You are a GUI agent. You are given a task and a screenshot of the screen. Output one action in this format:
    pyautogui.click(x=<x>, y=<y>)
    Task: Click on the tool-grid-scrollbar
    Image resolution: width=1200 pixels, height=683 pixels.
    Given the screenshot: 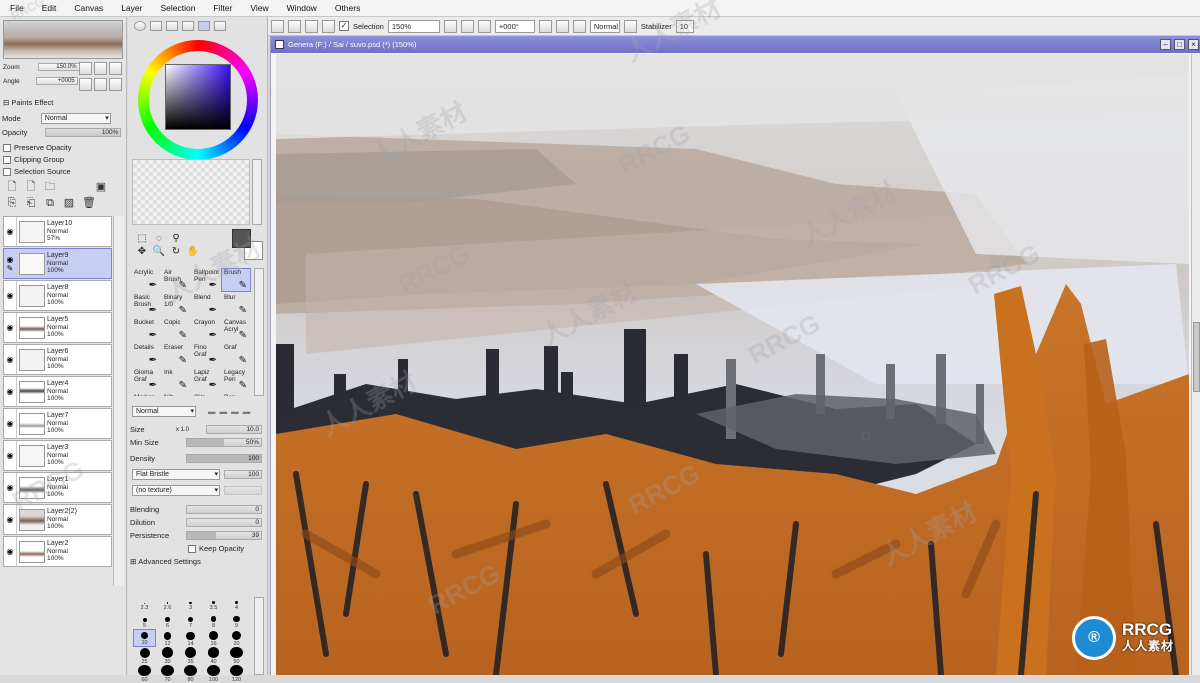 What is the action you would take?
    pyautogui.click(x=259, y=332)
    